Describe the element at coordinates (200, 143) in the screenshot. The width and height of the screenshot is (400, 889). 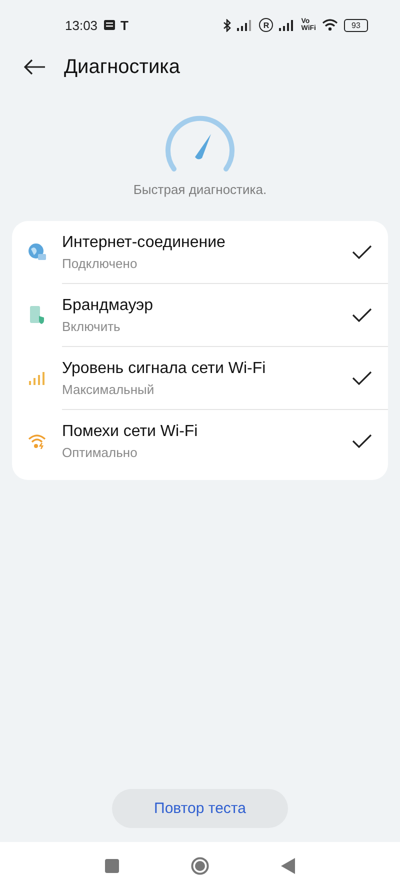
I see `speedometer-icon` at that location.